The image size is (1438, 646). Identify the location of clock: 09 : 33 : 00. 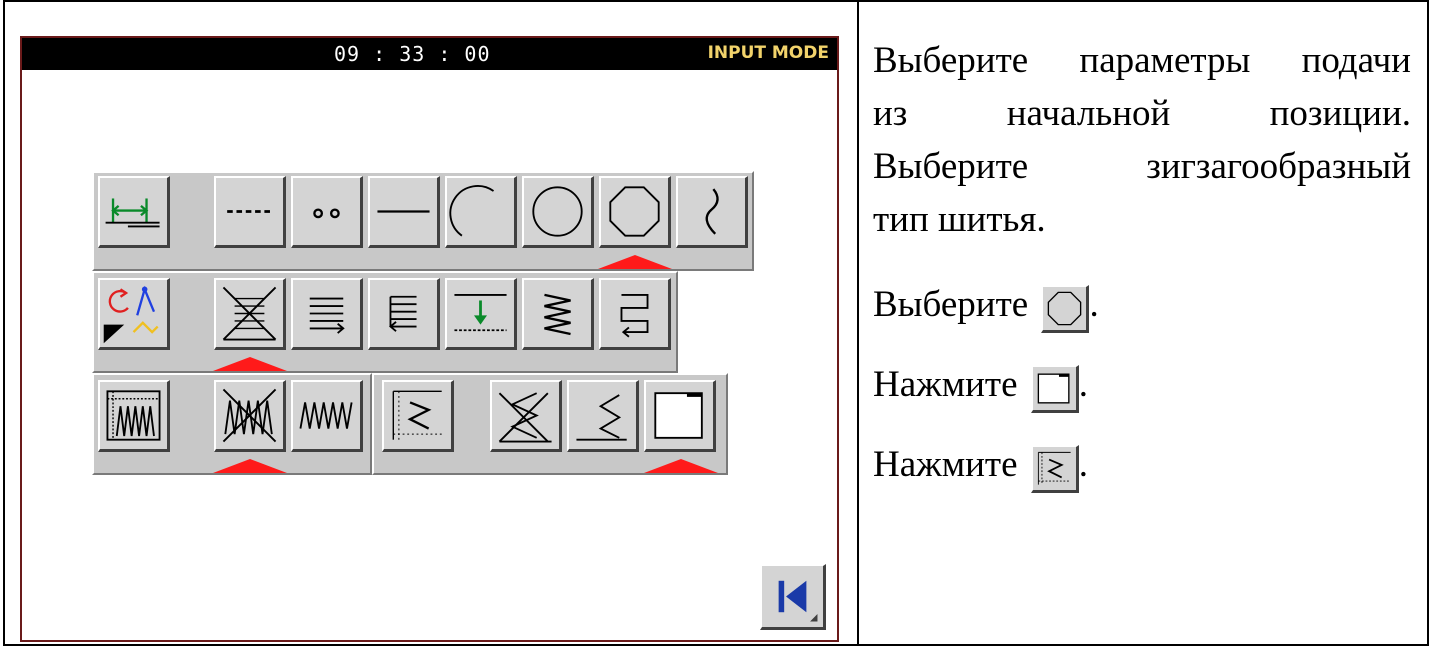
(412, 54).